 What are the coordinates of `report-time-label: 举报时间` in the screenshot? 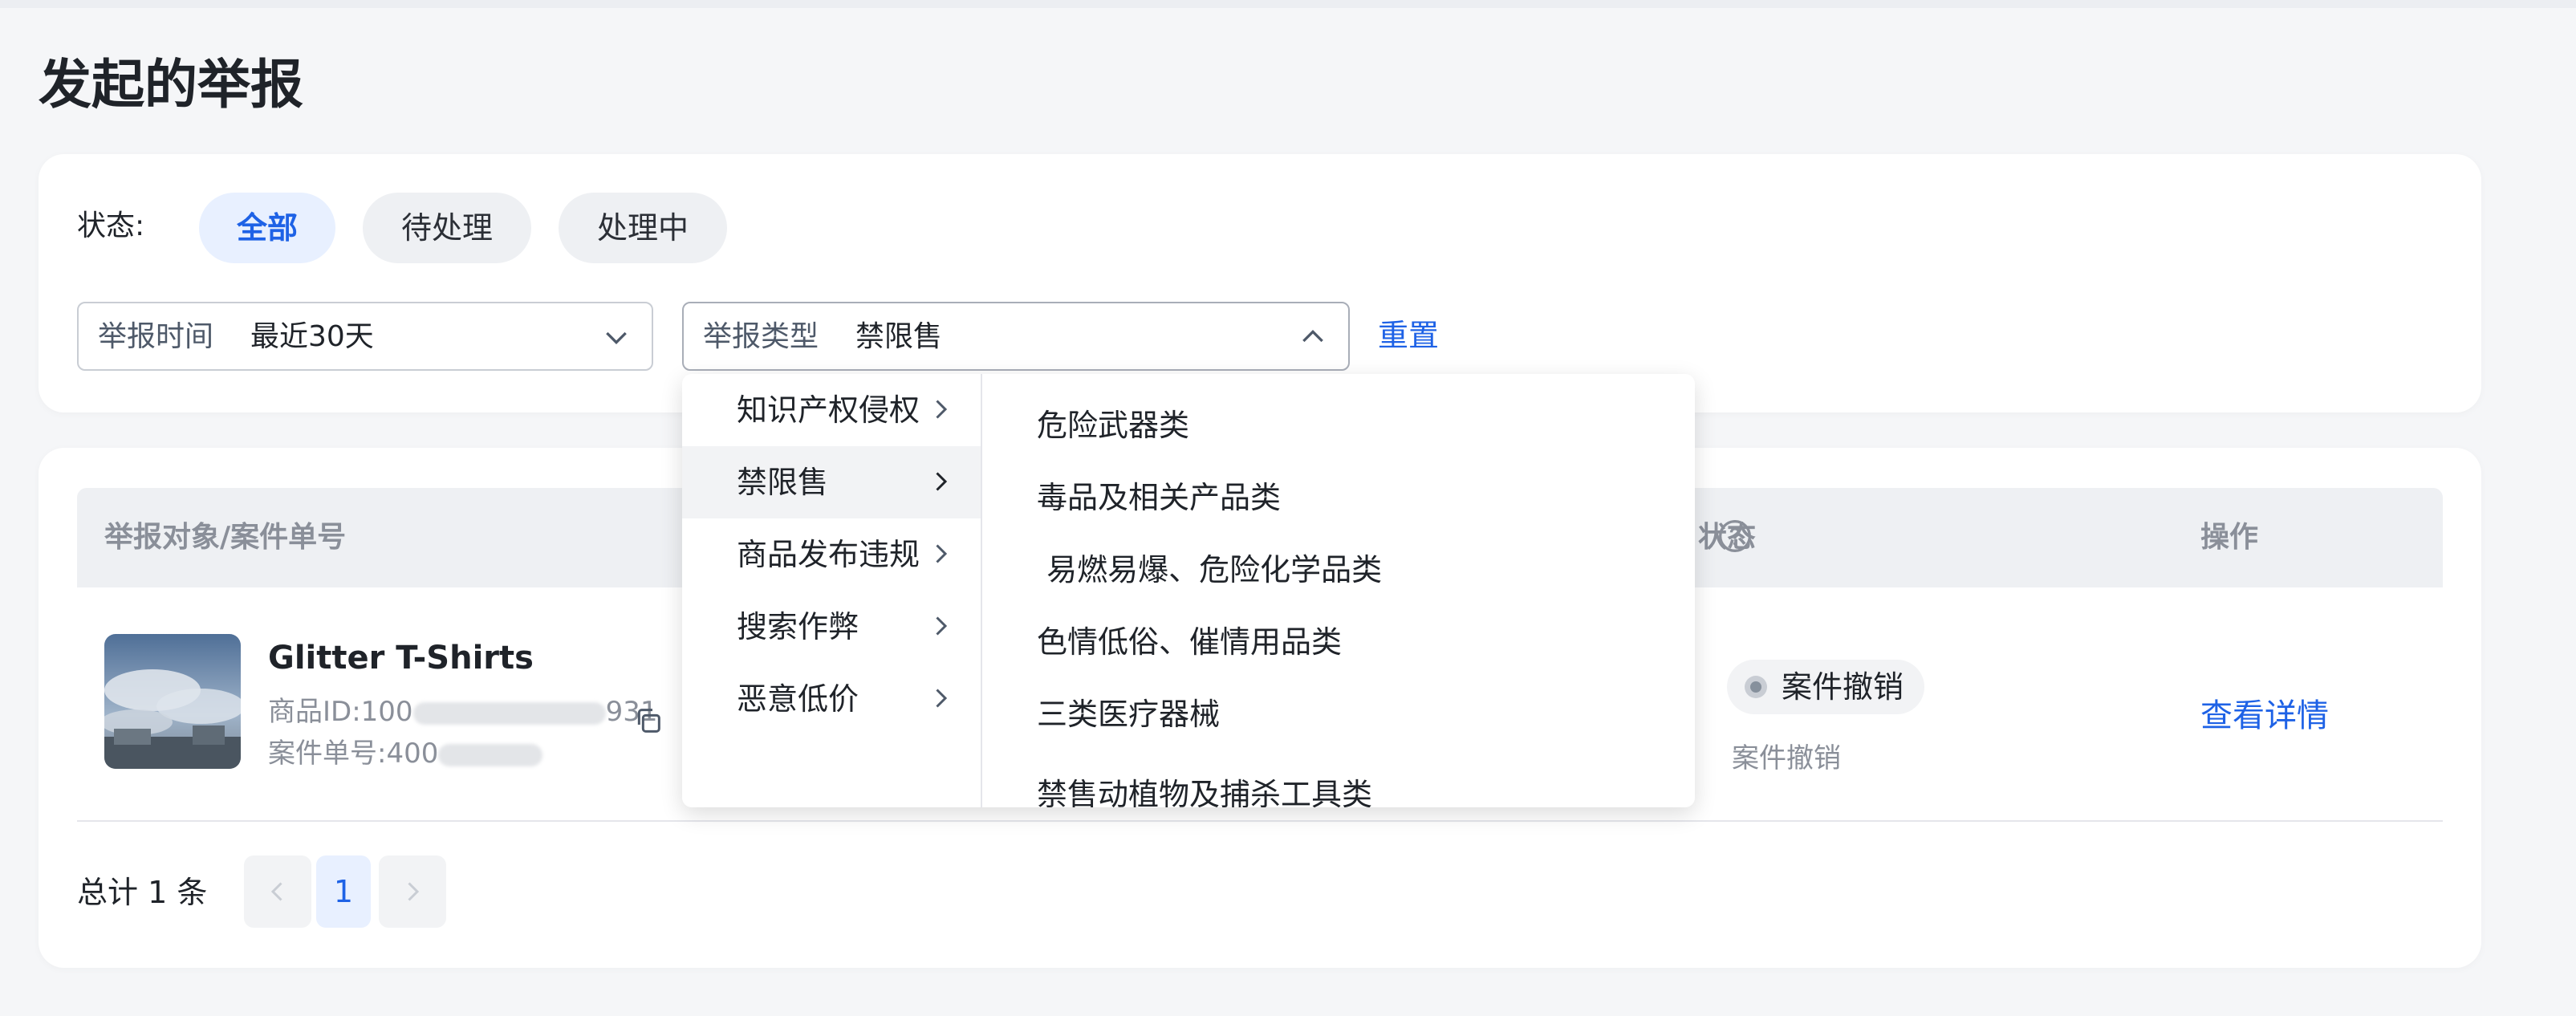 It's located at (156, 336).